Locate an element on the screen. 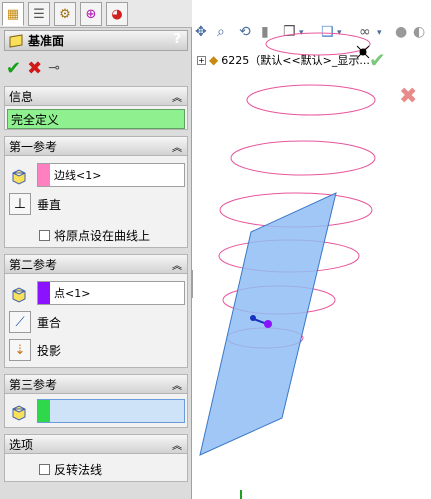 The width and height of the screenshot is (431, 499). first-reference-section: 第一参考 ︽ 边线<1> ⊥ 垂直 将原点设在曲线上 is located at coordinates (96, 192).